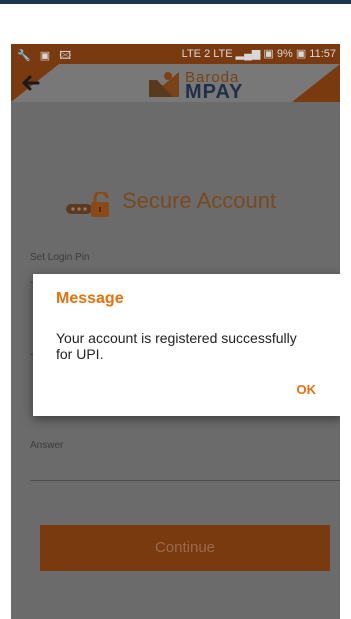 This screenshot has width=351, height=619. Describe the element at coordinates (185, 480) in the screenshot. I see `answer-input` at that location.